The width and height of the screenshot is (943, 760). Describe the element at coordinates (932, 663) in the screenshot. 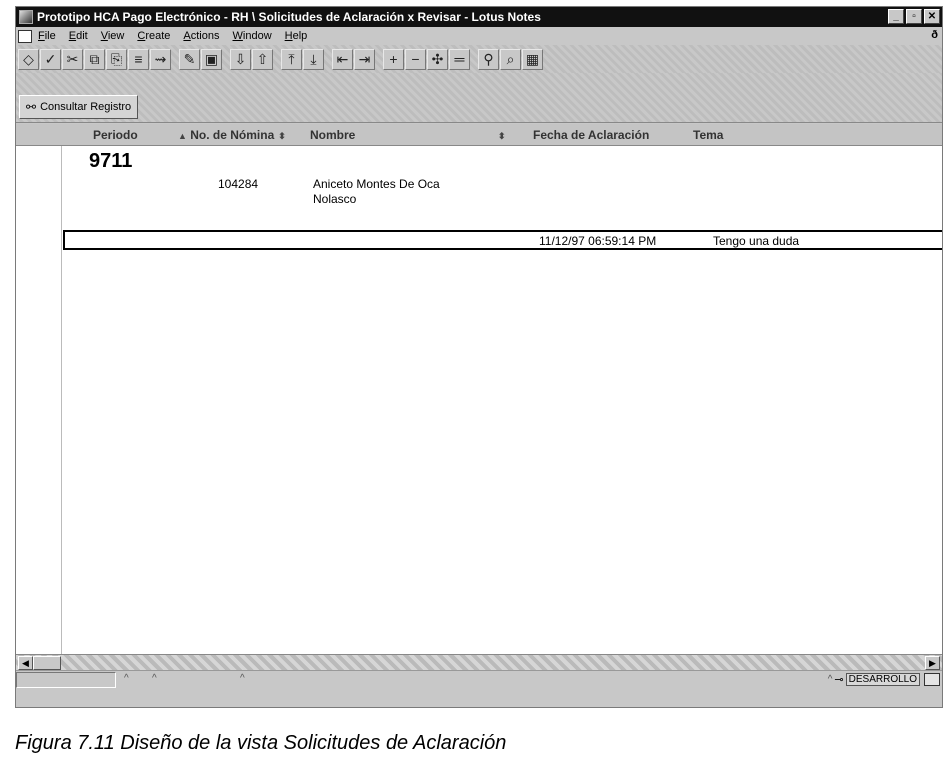

I see `scroll-right-button: ▶` at that location.